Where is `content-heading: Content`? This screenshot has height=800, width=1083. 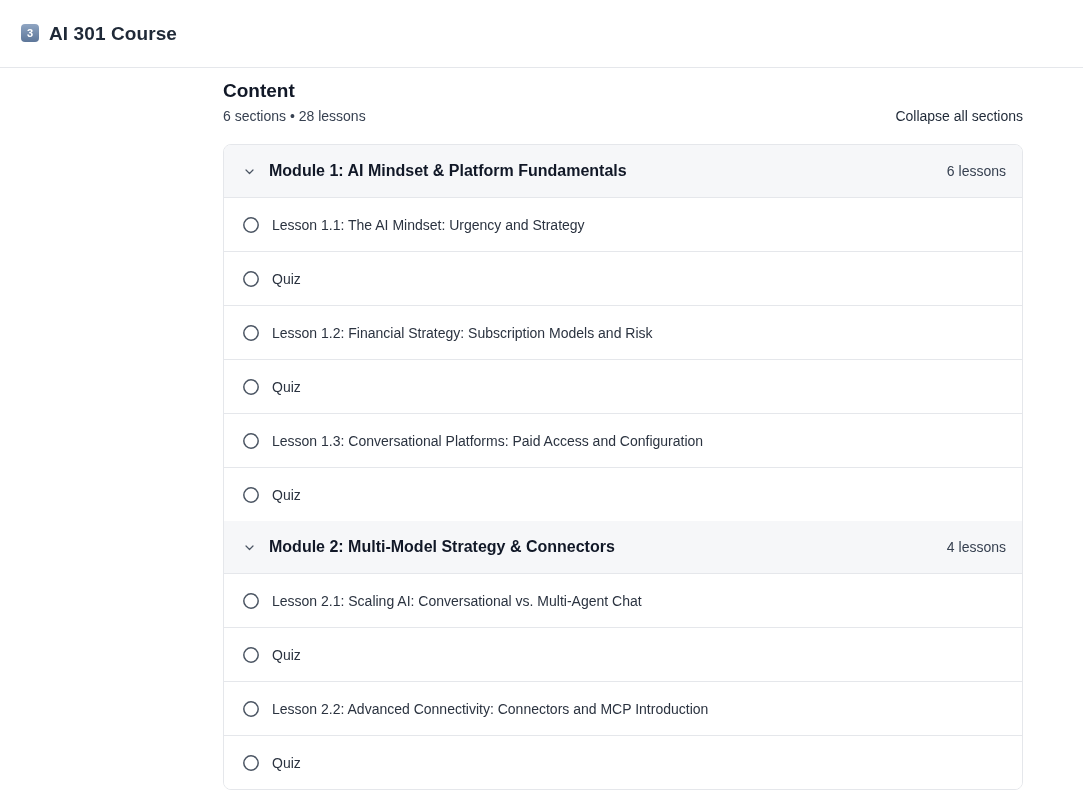 content-heading: Content is located at coordinates (259, 91).